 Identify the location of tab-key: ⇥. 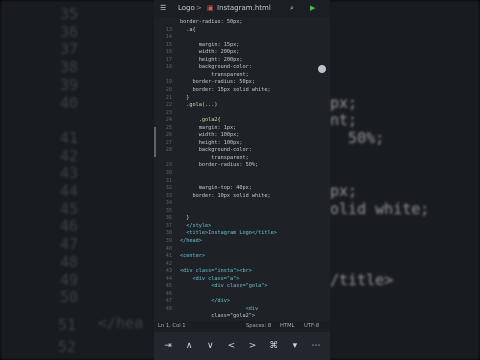
(168, 346).